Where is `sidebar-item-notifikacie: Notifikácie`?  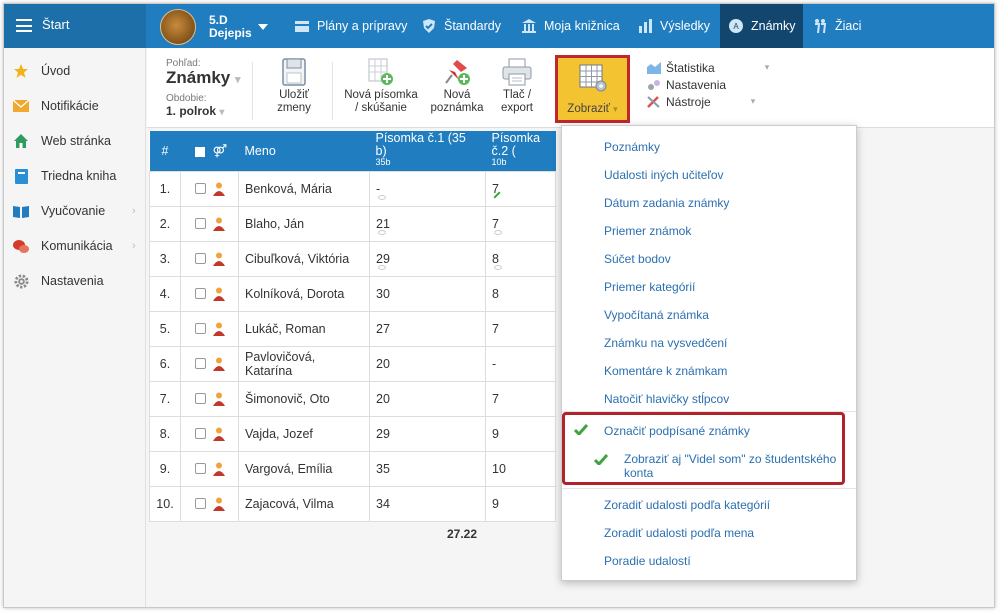
sidebar-item-notifikacie: Notifikácie is located at coordinates (75, 106).